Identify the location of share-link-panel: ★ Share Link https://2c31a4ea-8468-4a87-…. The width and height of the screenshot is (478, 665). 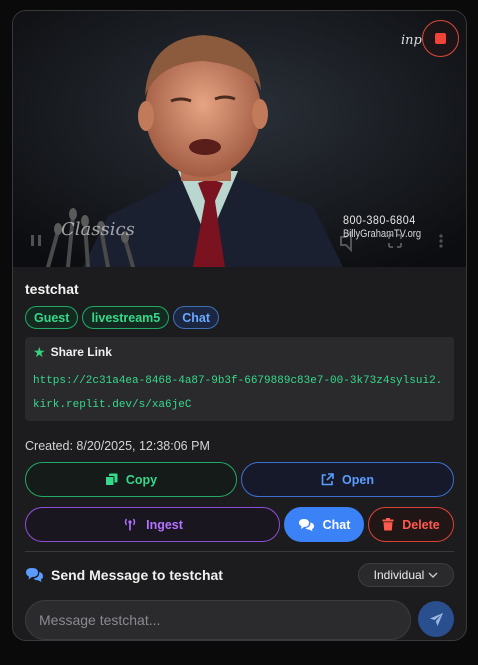
(239, 379).